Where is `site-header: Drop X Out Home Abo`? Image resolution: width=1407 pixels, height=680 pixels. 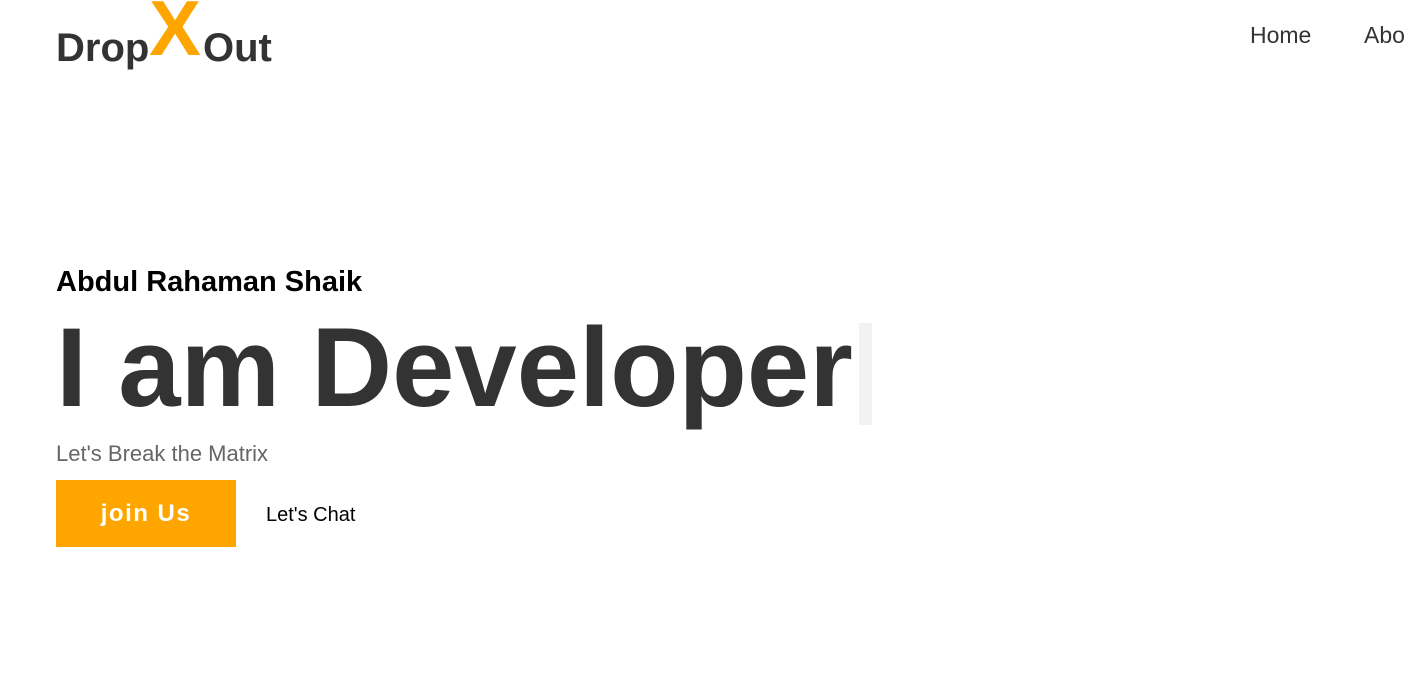
site-header: Drop X Out Home Abo is located at coordinates (703, 45).